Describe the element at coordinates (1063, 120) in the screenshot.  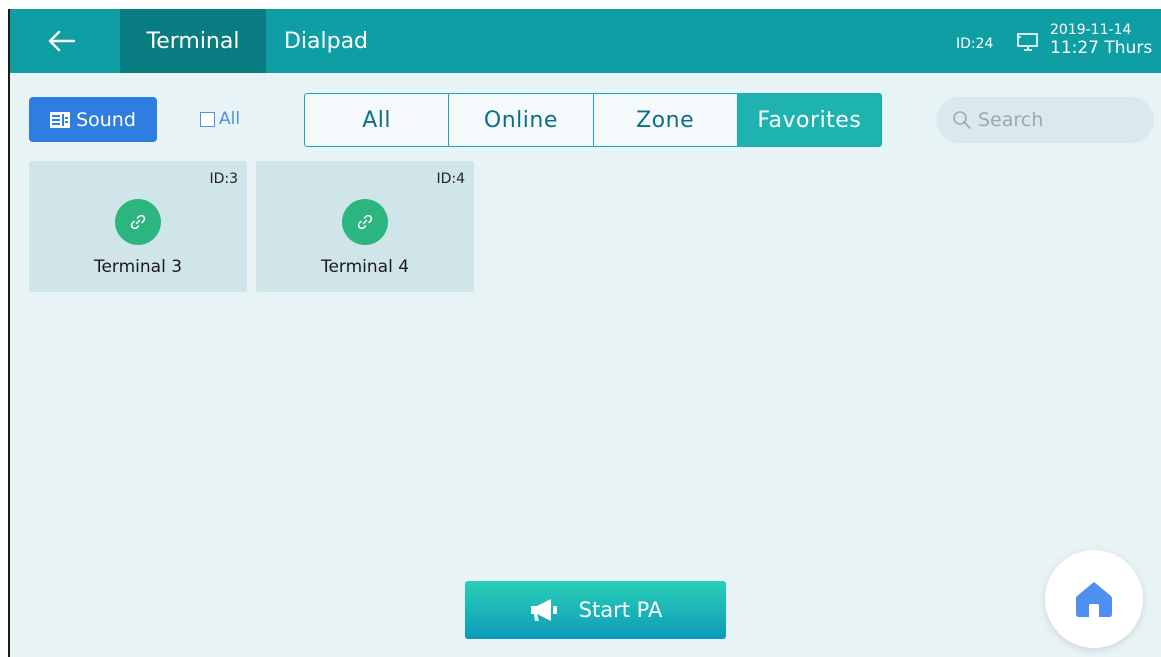
I see `search-input` at that location.